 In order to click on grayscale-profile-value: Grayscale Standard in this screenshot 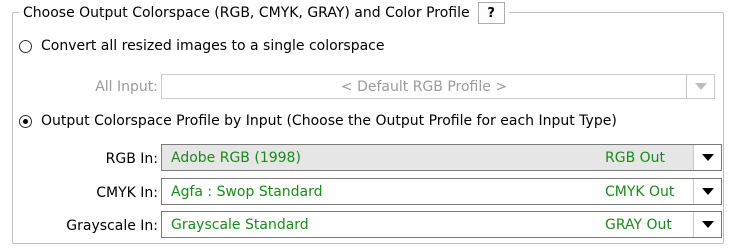, I will do `click(240, 224)`.